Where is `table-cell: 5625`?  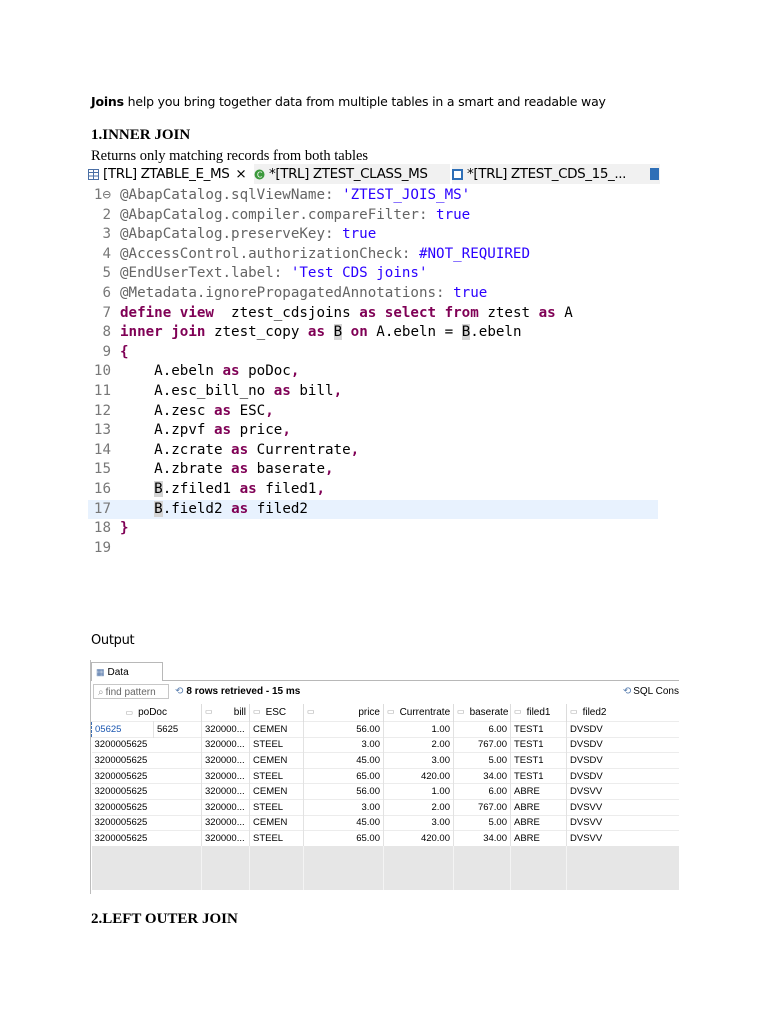
table-cell: 5625 is located at coordinates (177, 729).